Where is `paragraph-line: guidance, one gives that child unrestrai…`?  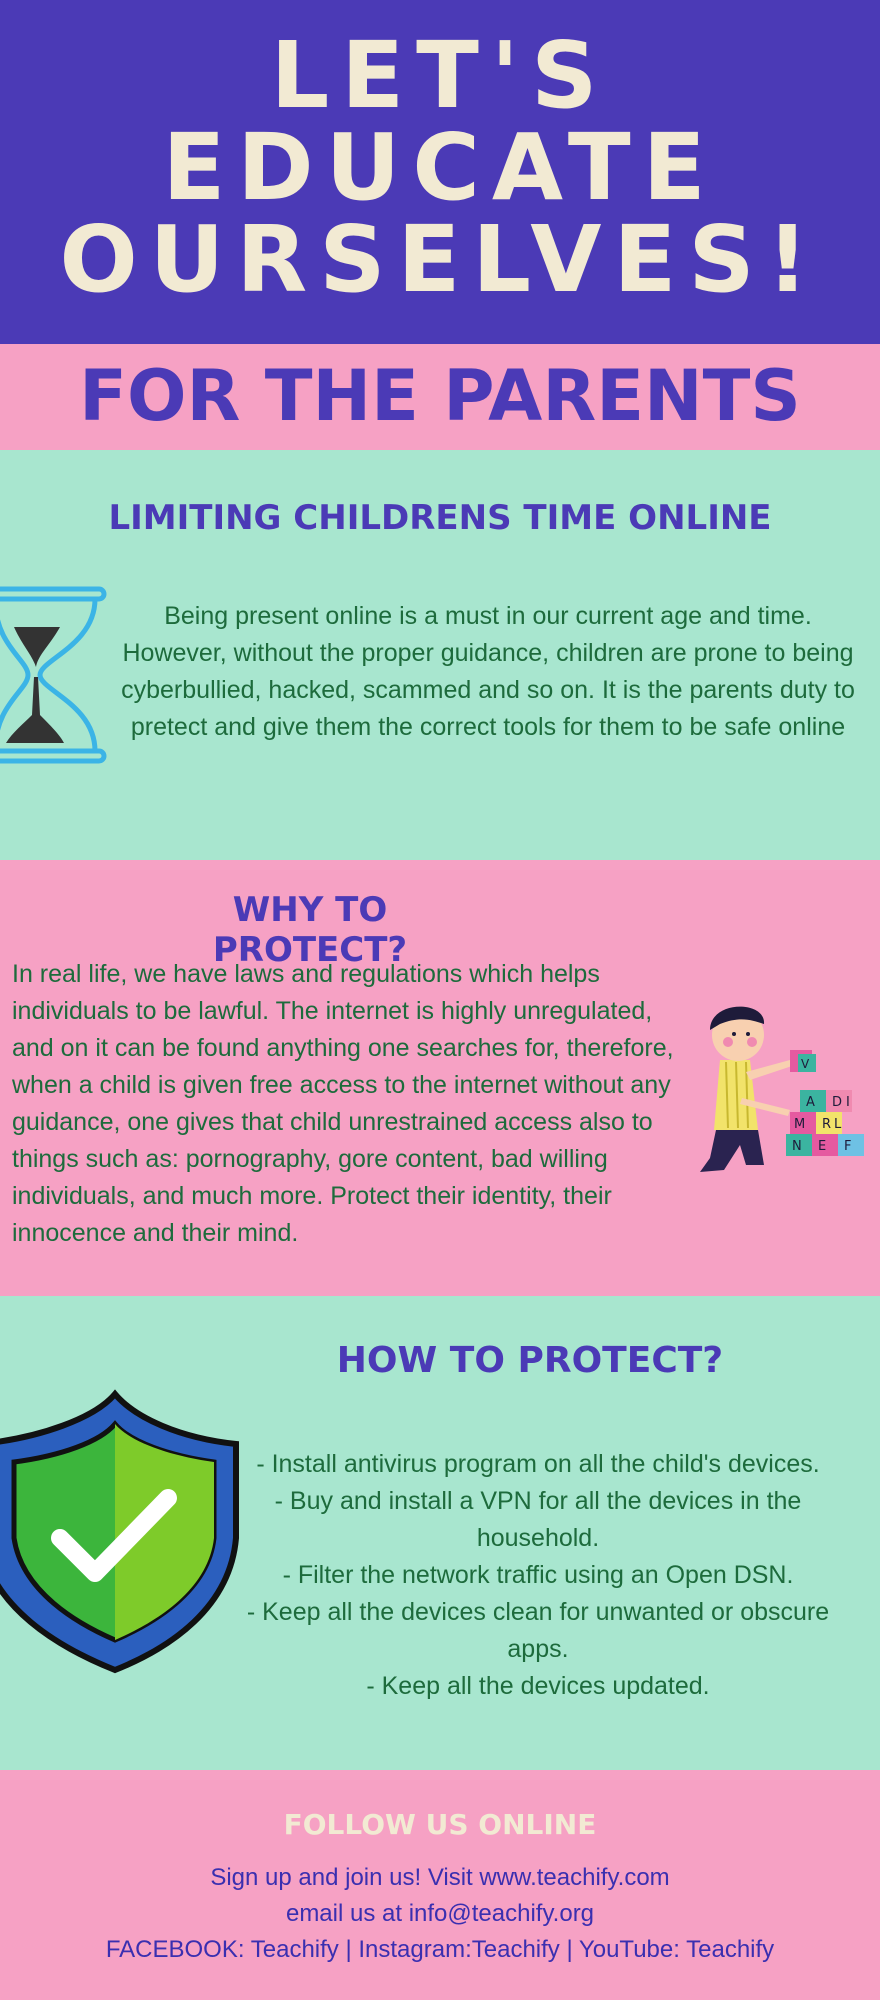
paragraph-line: guidance, one gives that child unrestrai… is located at coordinates (332, 1122).